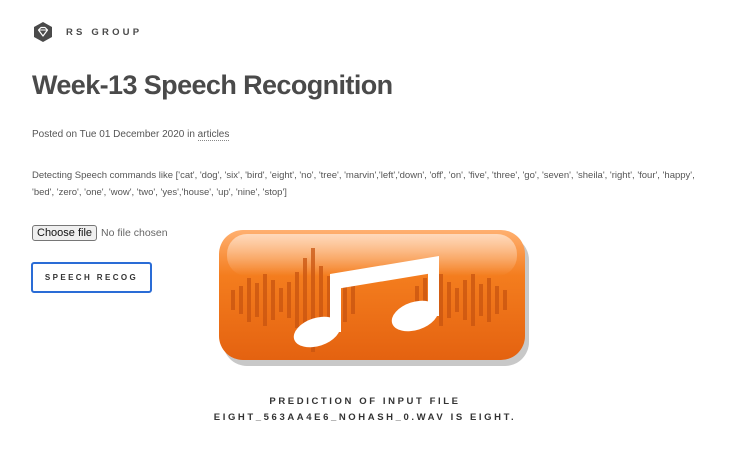 Image resolution: width=739 pixels, height=475 pixels. I want to click on category-link: articles, so click(213, 135).